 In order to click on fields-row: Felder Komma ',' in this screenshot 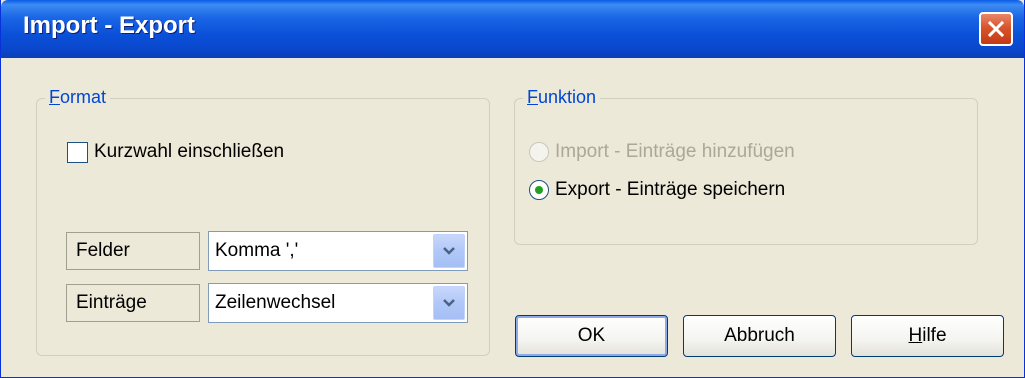, I will do `click(267, 251)`.